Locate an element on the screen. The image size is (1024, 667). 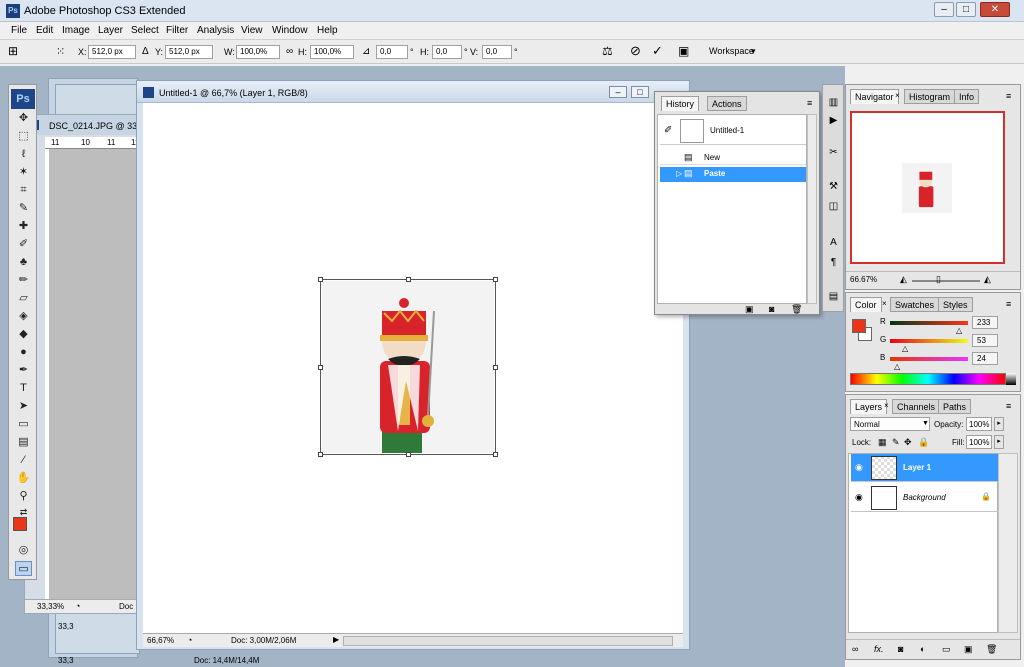
blend-mode-chevron-down-icon: ▼ is located at coordinates (925, 423).